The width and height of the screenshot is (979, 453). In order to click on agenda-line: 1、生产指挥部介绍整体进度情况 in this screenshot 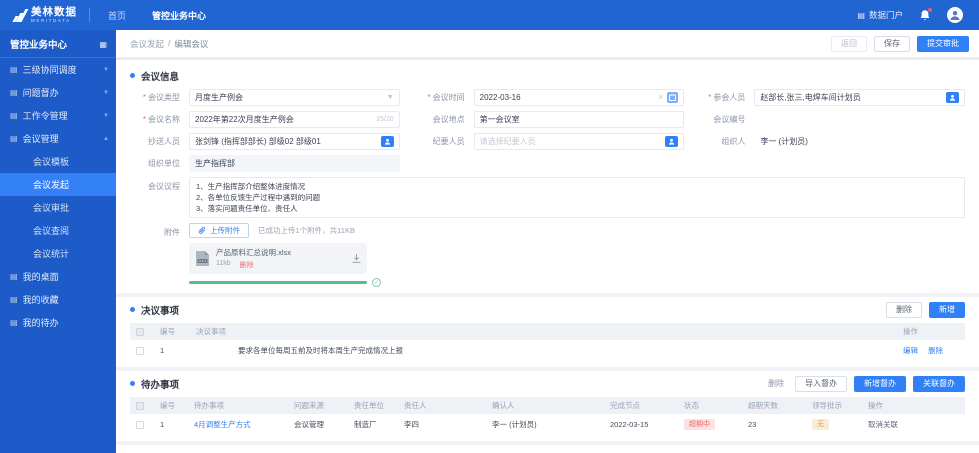, I will do `click(251, 186)`.